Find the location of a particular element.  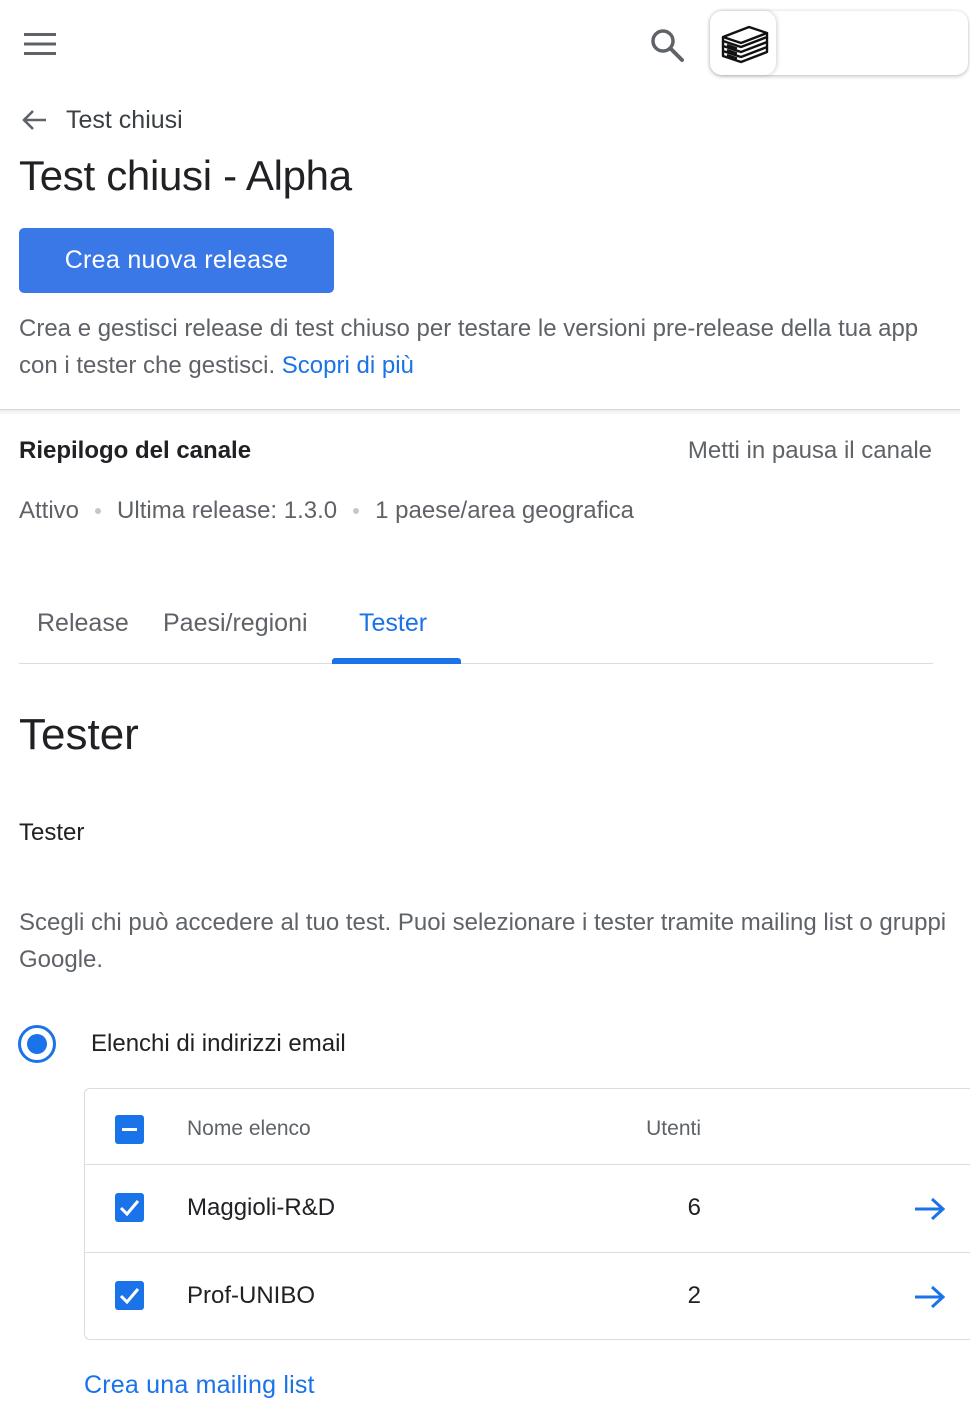

active-tab-indicator is located at coordinates (396, 661).